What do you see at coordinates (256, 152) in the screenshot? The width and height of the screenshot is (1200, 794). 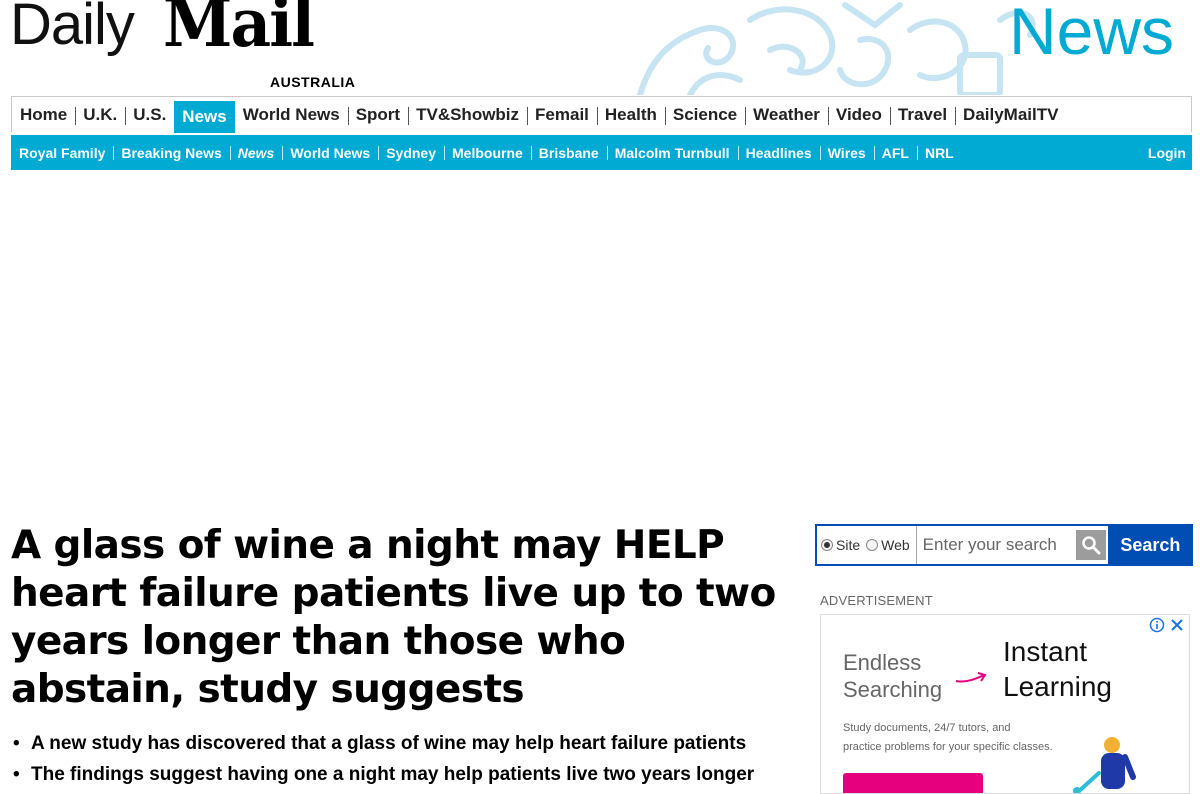 I see `subnav-item-news: News` at bounding box center [256, 152].